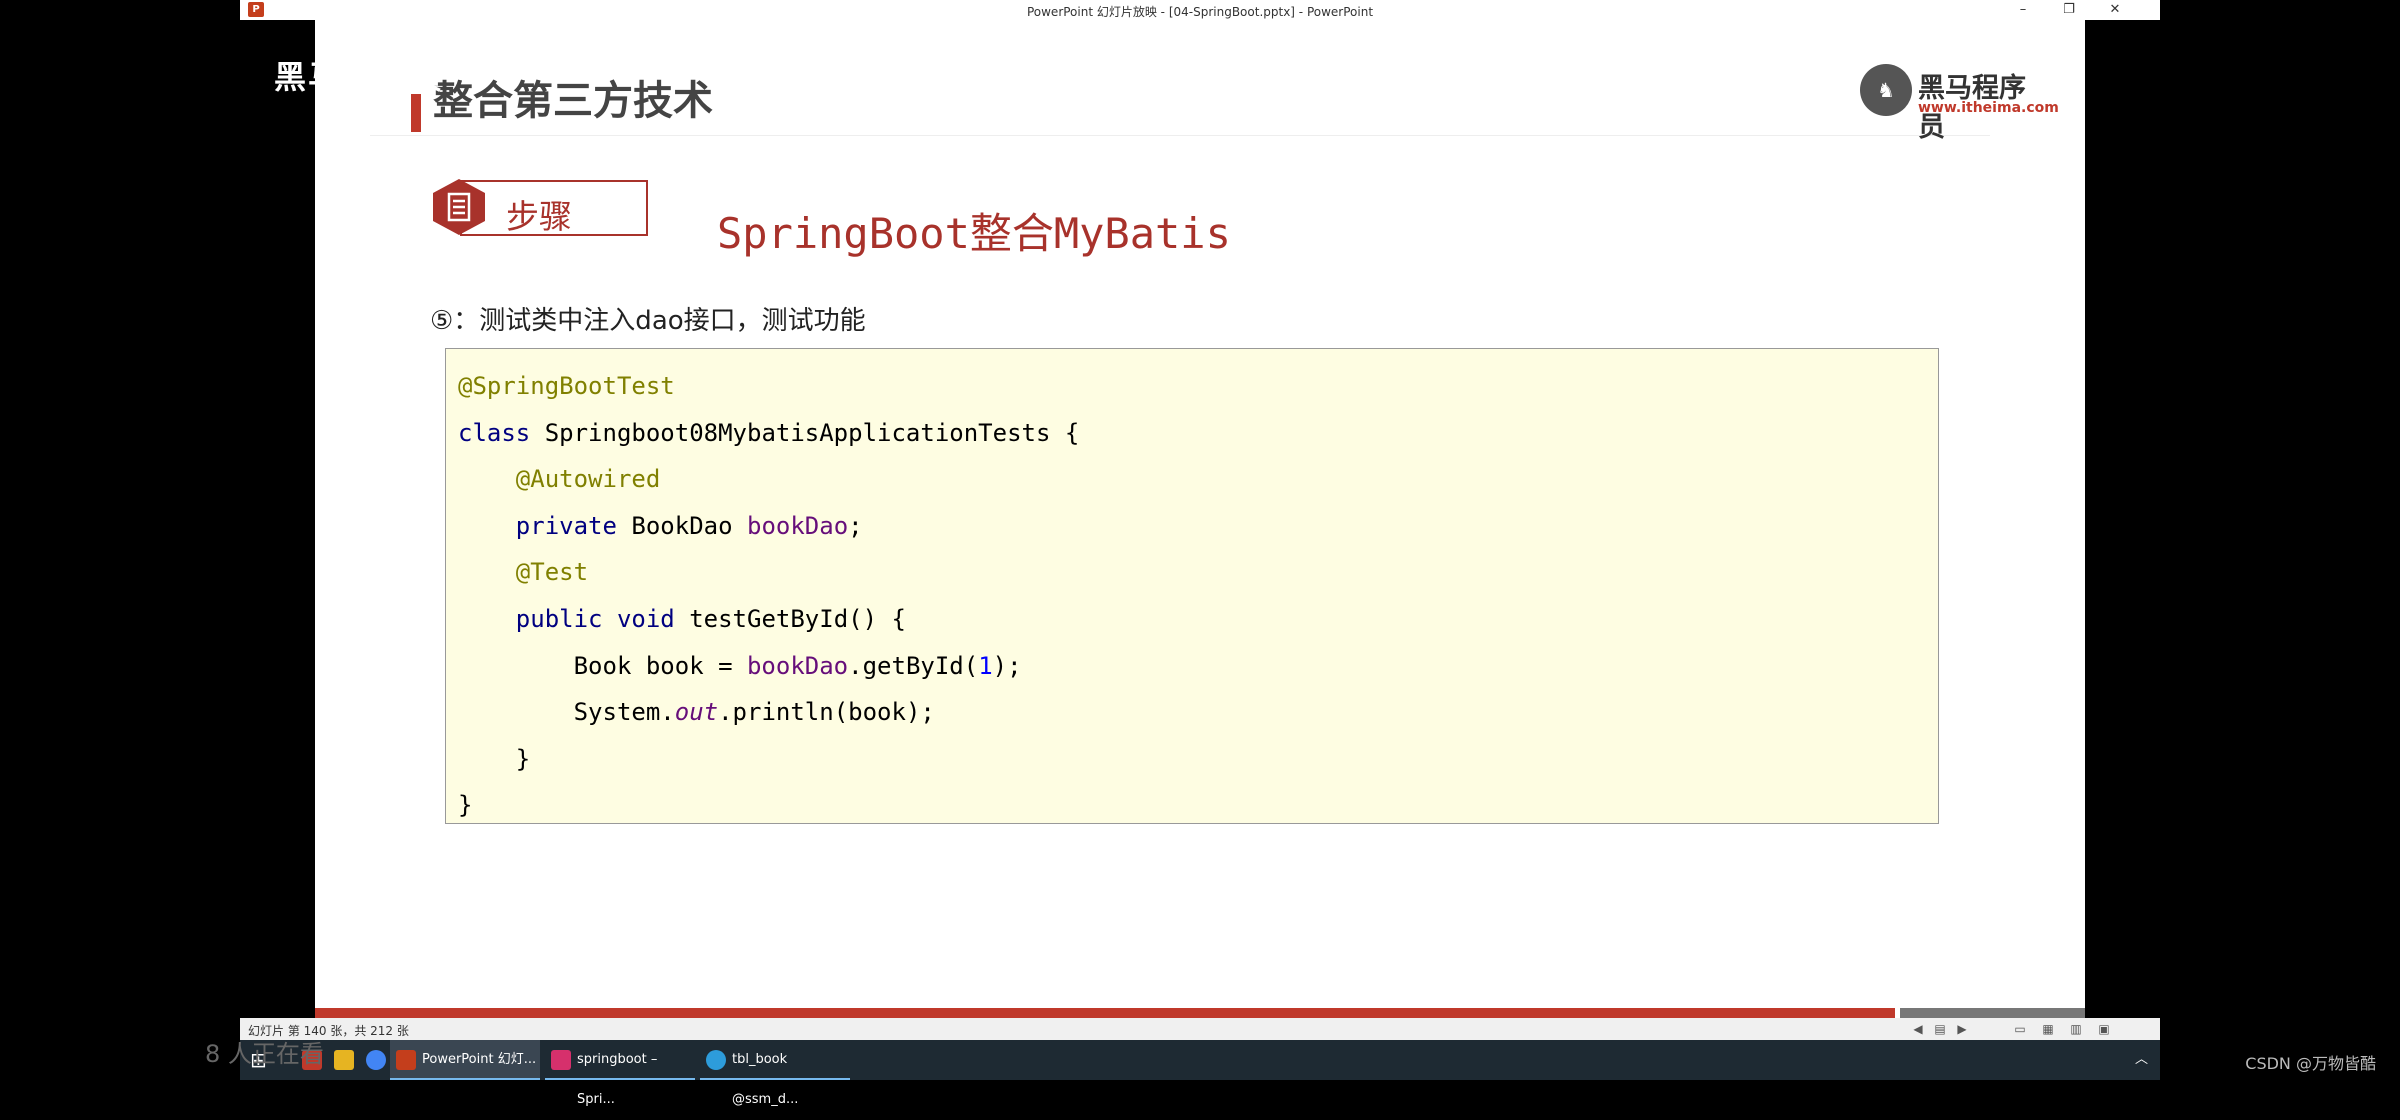 This screenshot has width=2400, height=1120. What do you see at coordinates (406, 1060) in the screenshot?
I see `powerpoint-icon` at bounding box center [406, 1060].